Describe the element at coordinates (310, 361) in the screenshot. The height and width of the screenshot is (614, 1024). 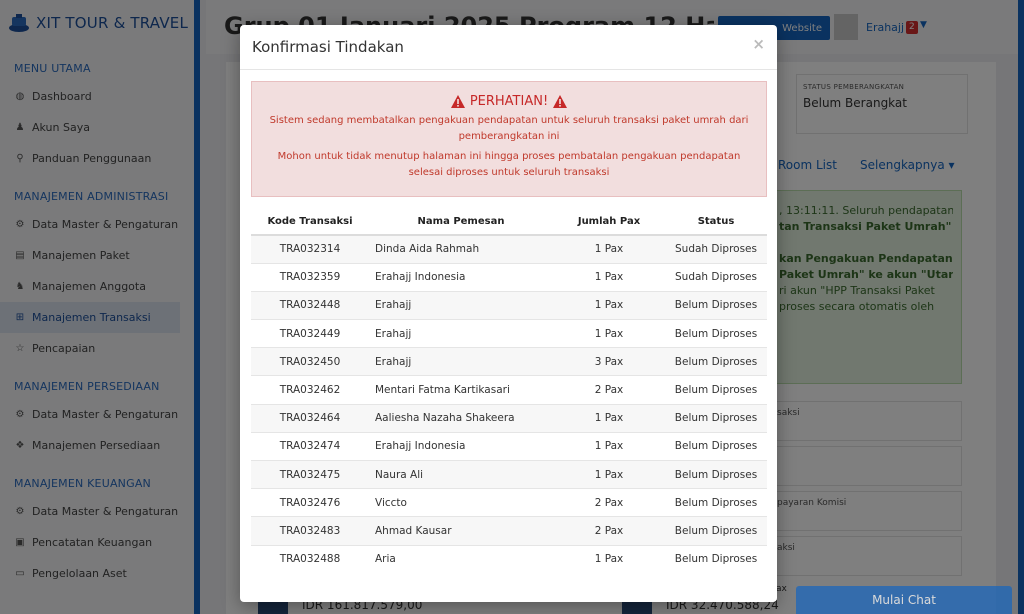
I see `transaction-code: TRA032450` at that location.